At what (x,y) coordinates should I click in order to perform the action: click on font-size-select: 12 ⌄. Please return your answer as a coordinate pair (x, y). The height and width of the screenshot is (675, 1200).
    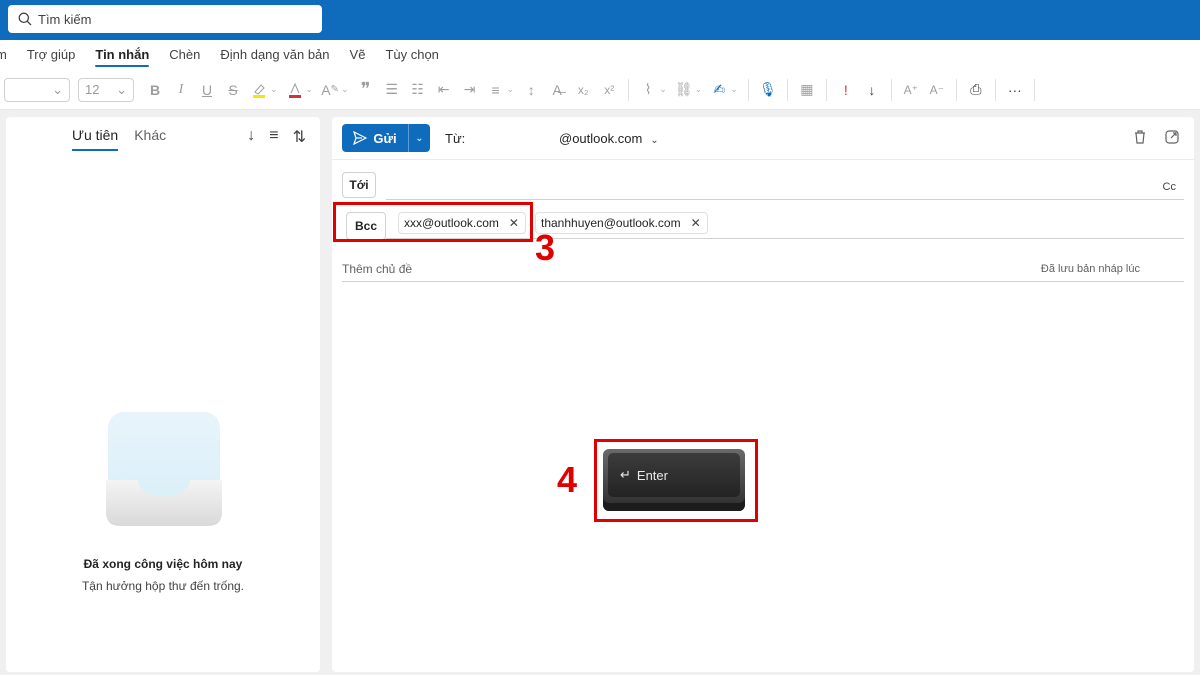
    Looking at the image, I should click on (106, 89).